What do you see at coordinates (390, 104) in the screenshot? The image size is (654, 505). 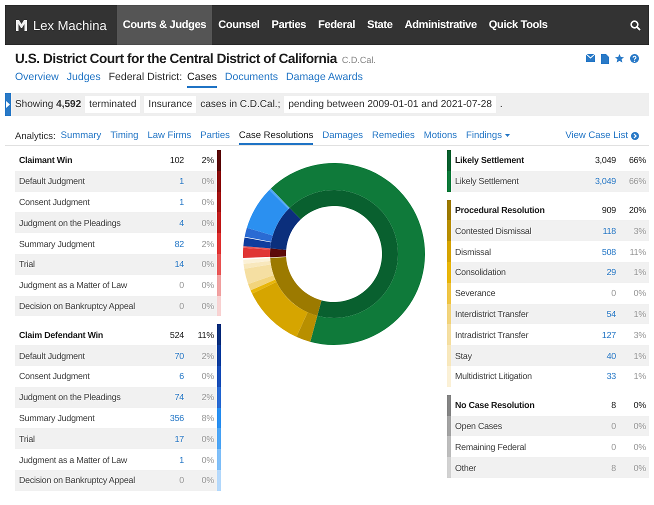 I see `filter-chip: pending between 2009-01-01 and 2021-07-28` at bounding box center [390, 104].